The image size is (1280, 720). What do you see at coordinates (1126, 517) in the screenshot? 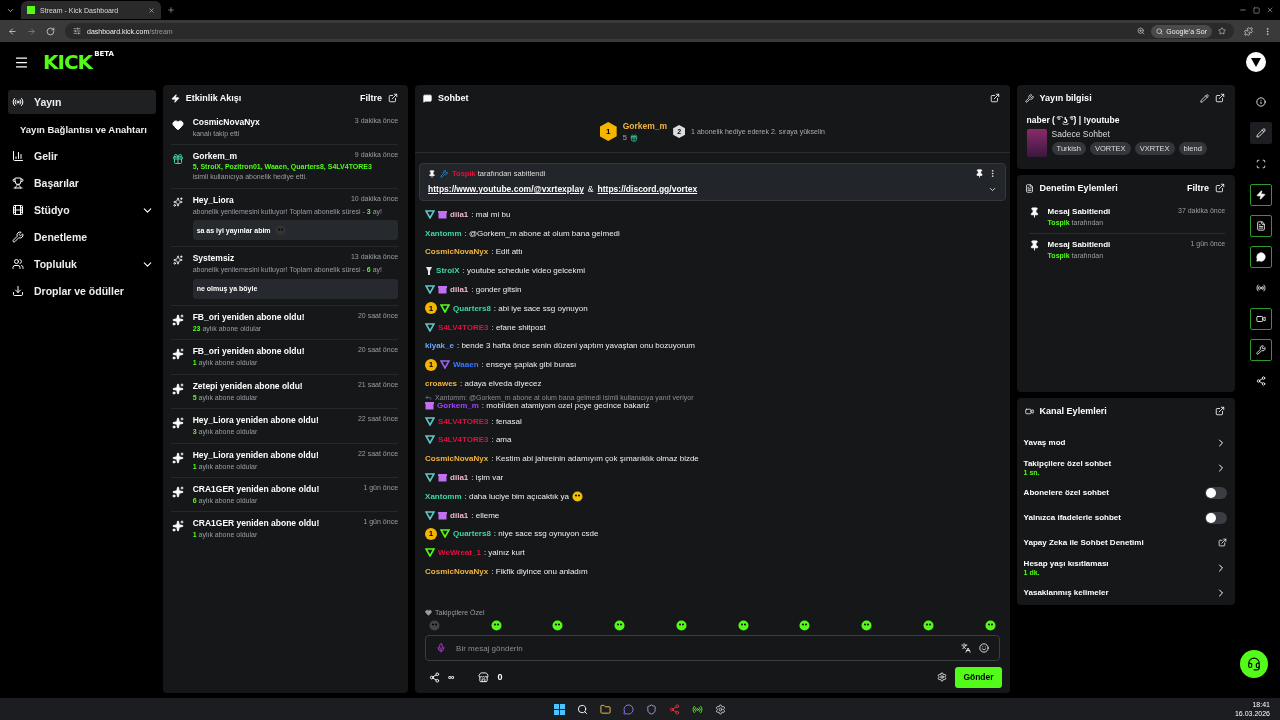
I see `channel-action-row: Yalnızca ifadelerle sohbet` at bounding box center [1126, 517].